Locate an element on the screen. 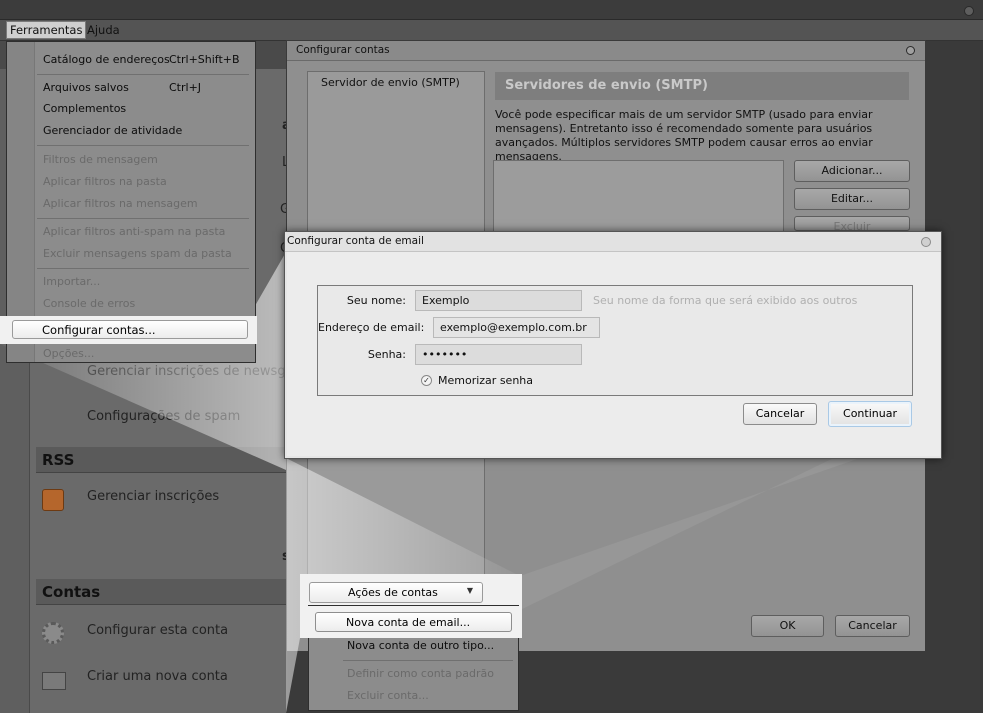 This screenshot has height=713, width=983. email-dialog-title: Configurar conta de email is located at coordinates (355, 241).